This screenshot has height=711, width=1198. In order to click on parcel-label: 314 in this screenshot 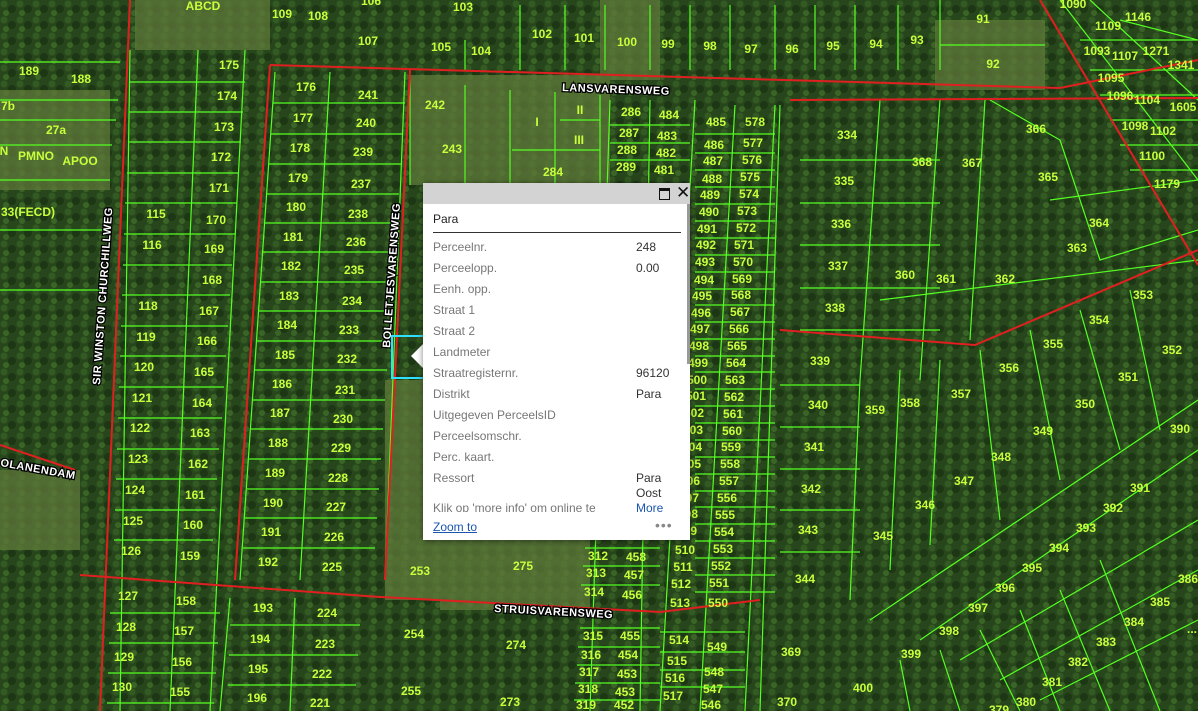, I will do `click(594, 592)`.